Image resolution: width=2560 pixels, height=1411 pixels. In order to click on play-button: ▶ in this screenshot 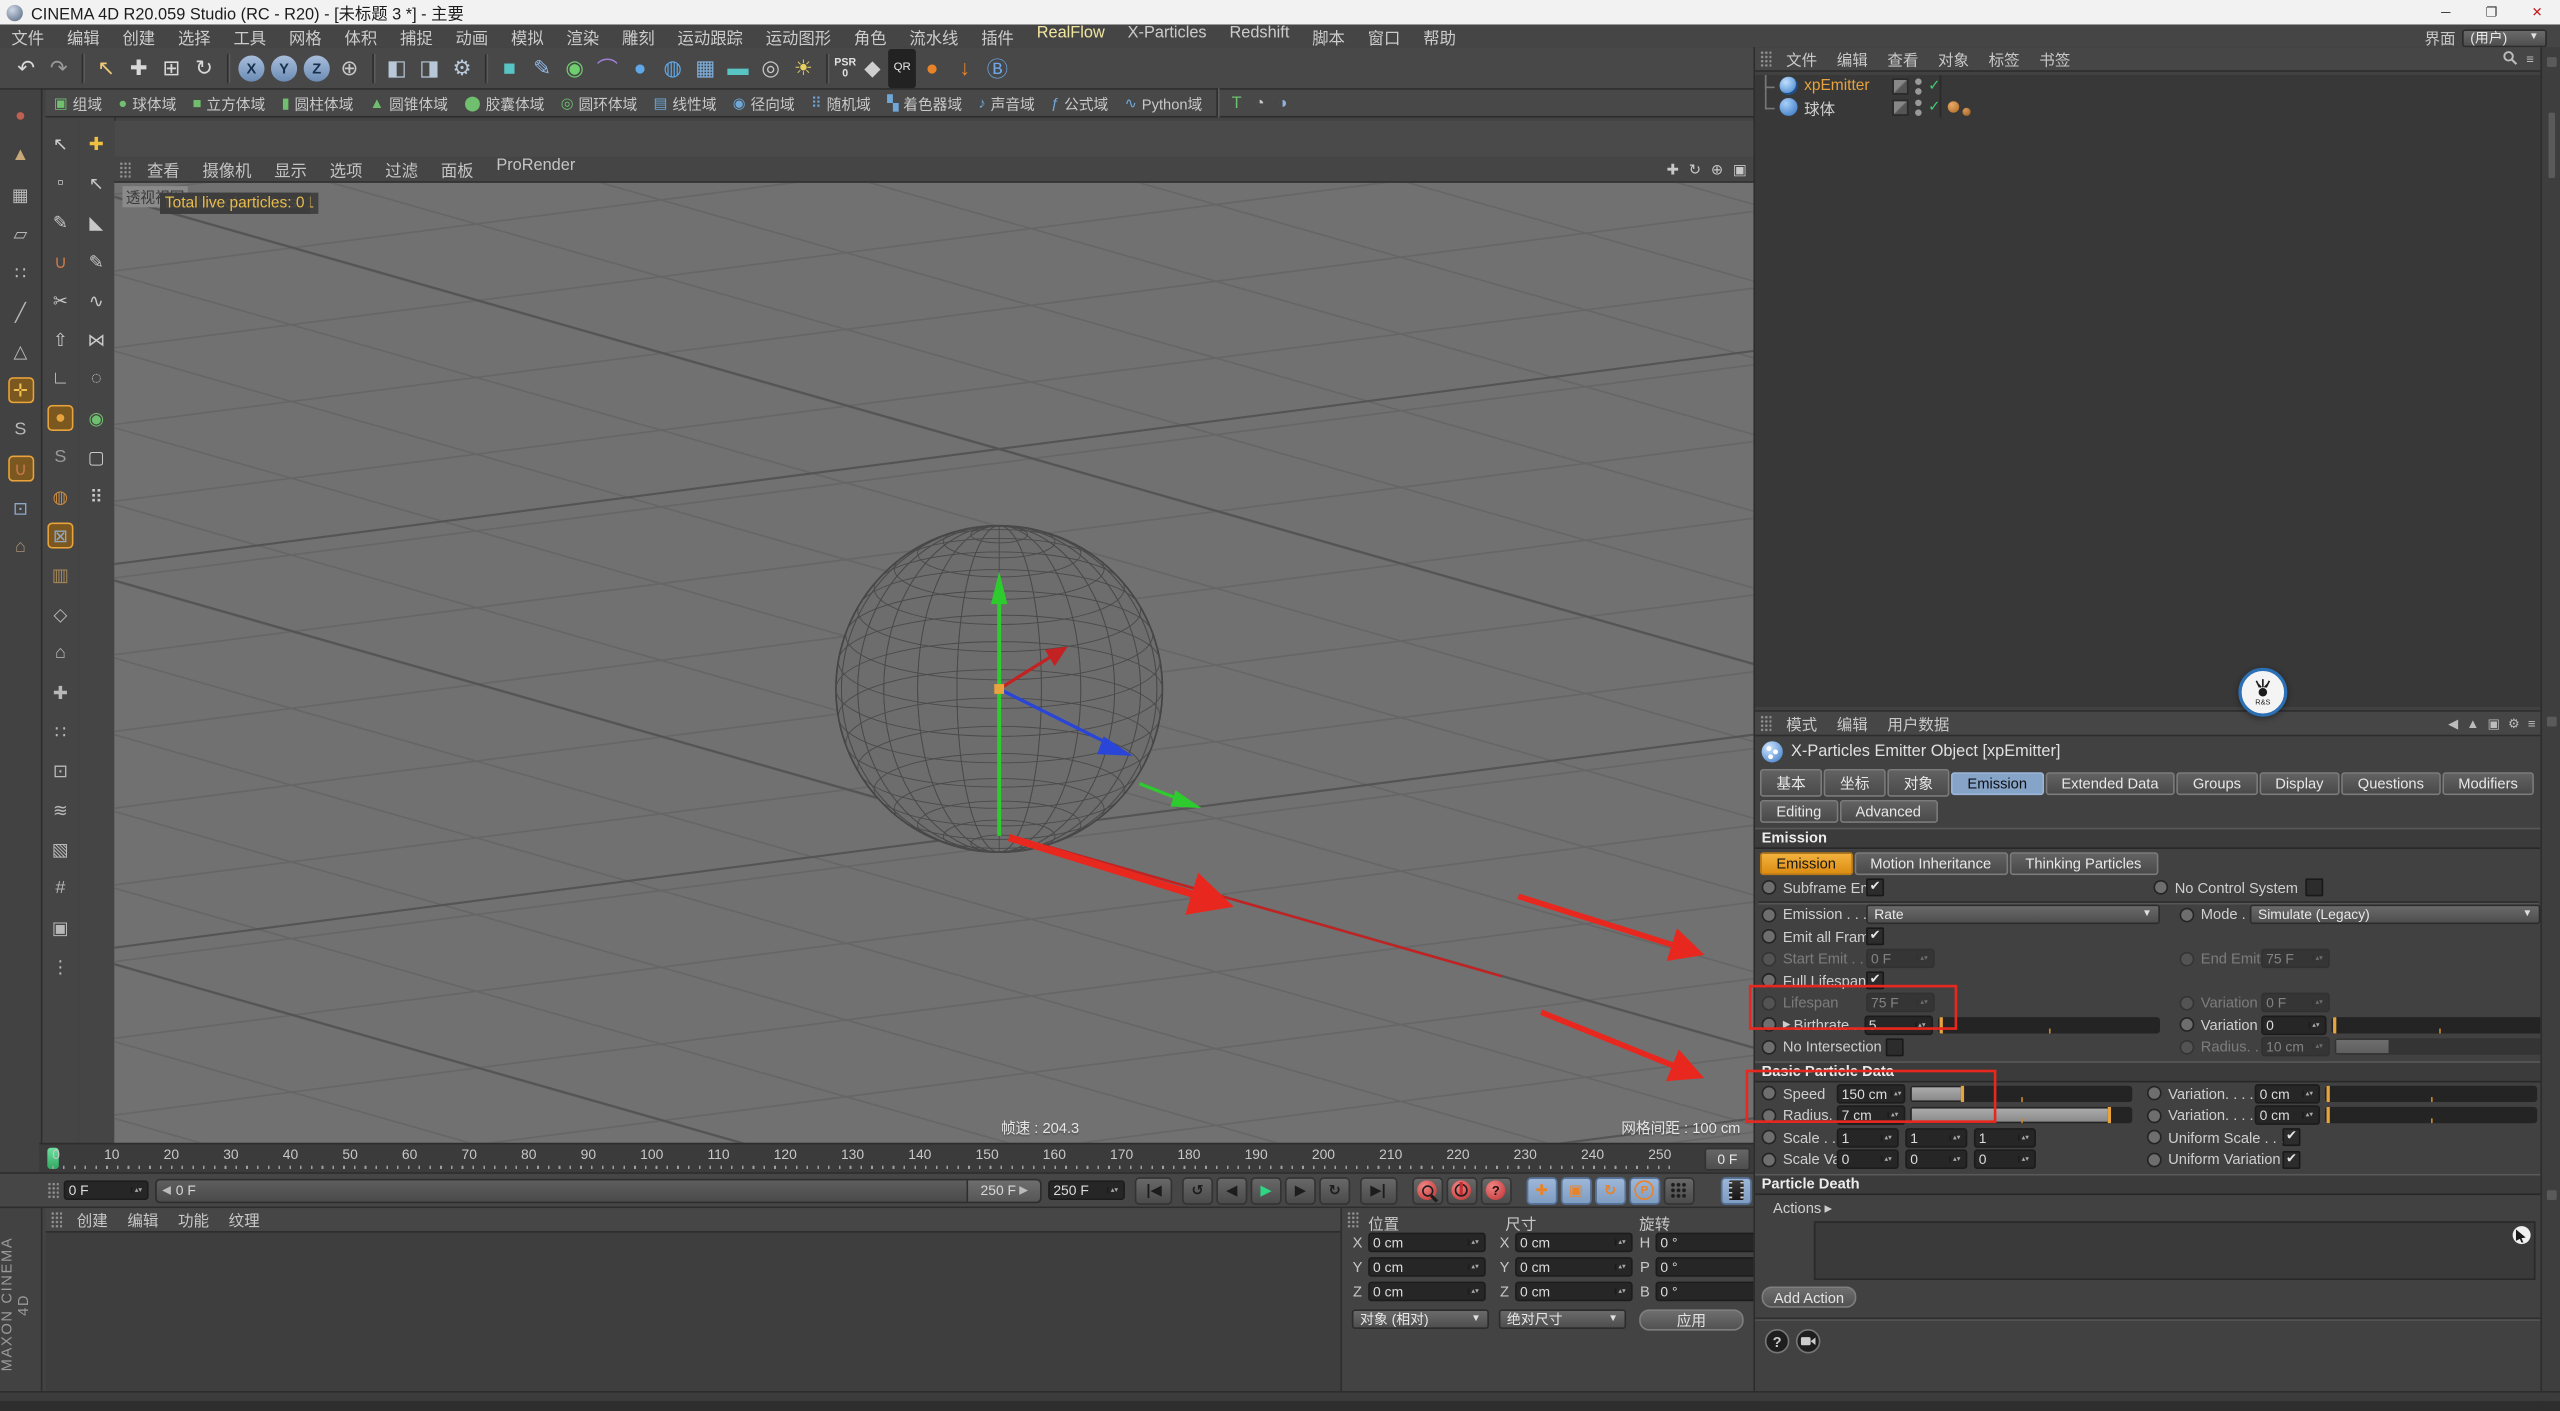, I will do `click(1266, 1190)`.